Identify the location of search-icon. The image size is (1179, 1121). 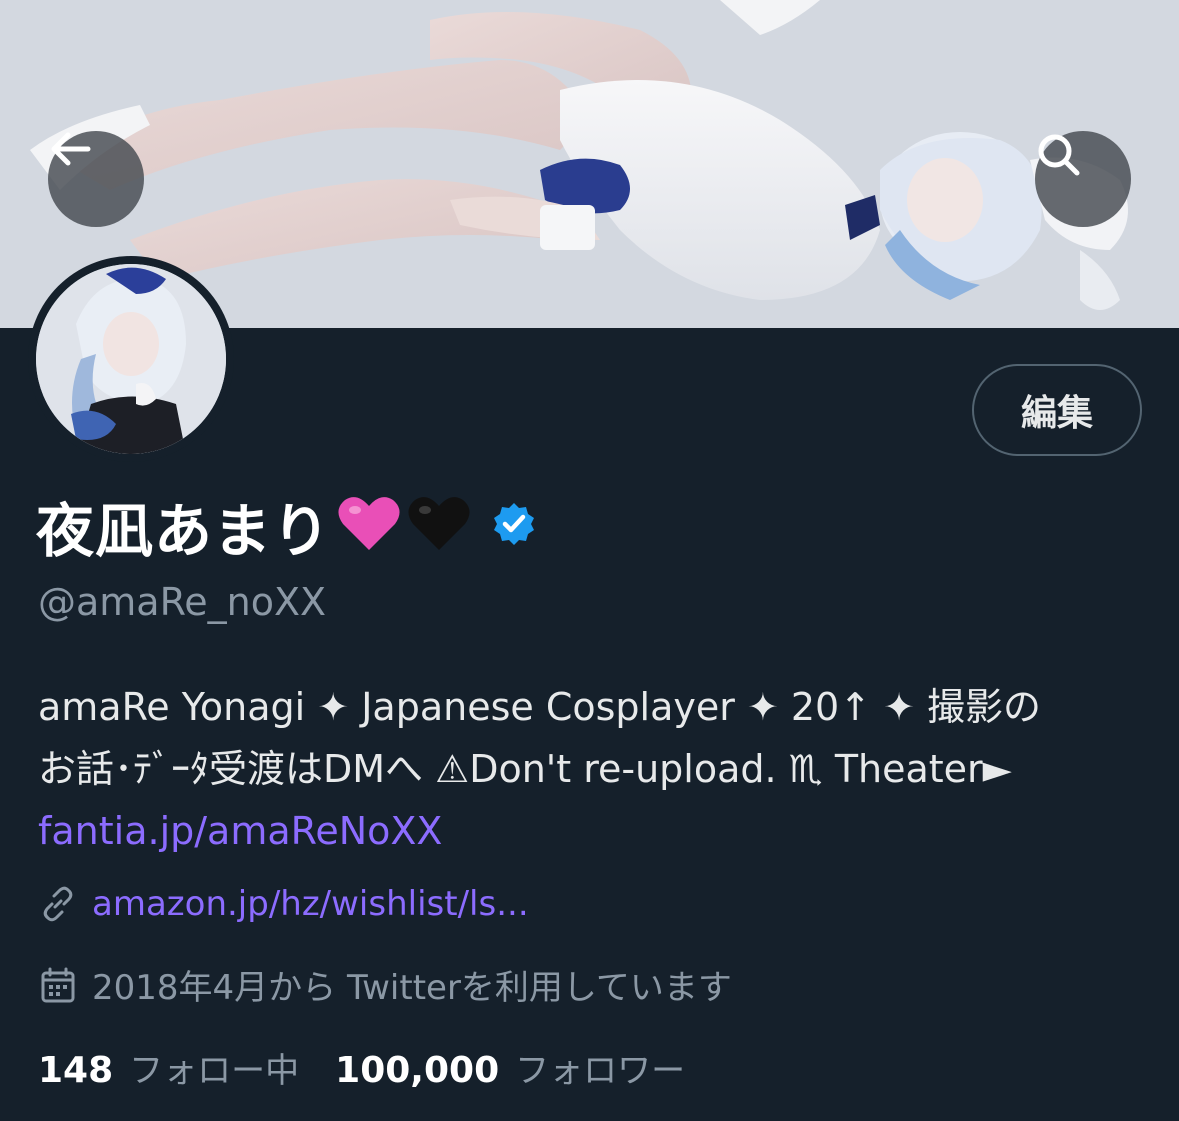
(1059, 155).